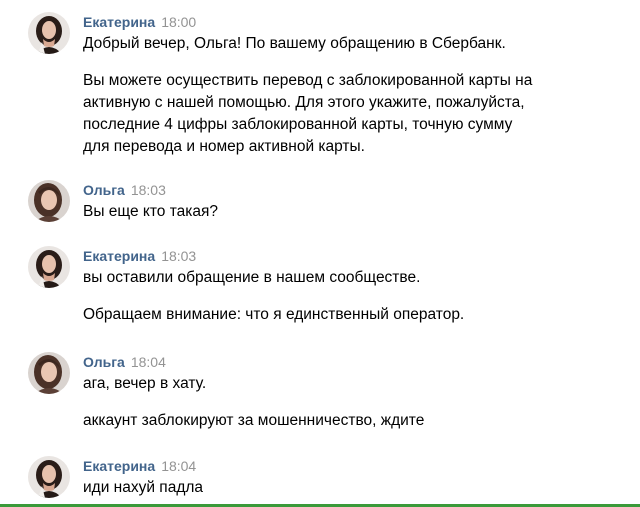 The height and width of the screenshot is (507, 640). Describe the element at coordinates (361, 362) in the screenshot. I see `message-header: Ольга 18:04` at that location.